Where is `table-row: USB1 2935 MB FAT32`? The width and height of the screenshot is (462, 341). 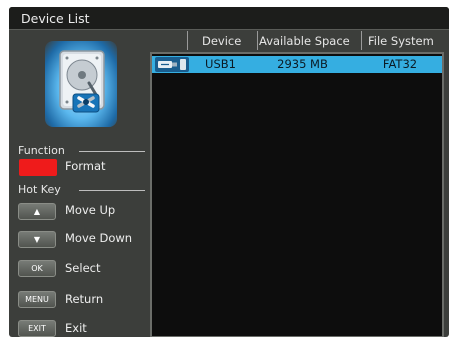 table-row: USB1 2935 MB FAT32 is located at coordinates (297, 64).